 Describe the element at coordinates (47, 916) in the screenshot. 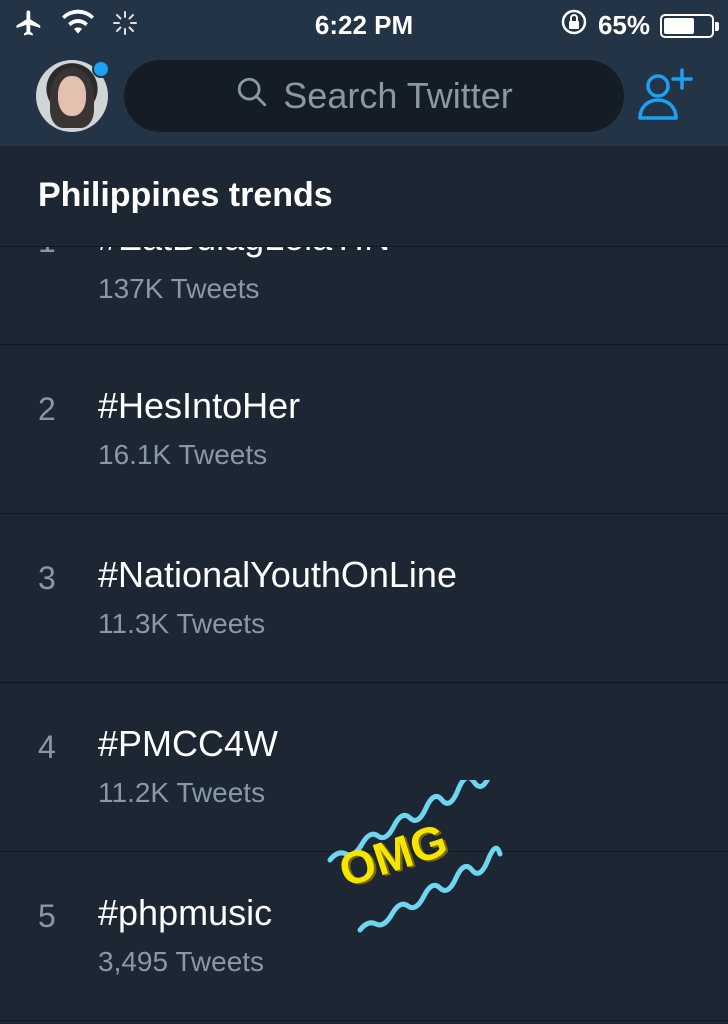

I see `trend-rank: 5` at that location.